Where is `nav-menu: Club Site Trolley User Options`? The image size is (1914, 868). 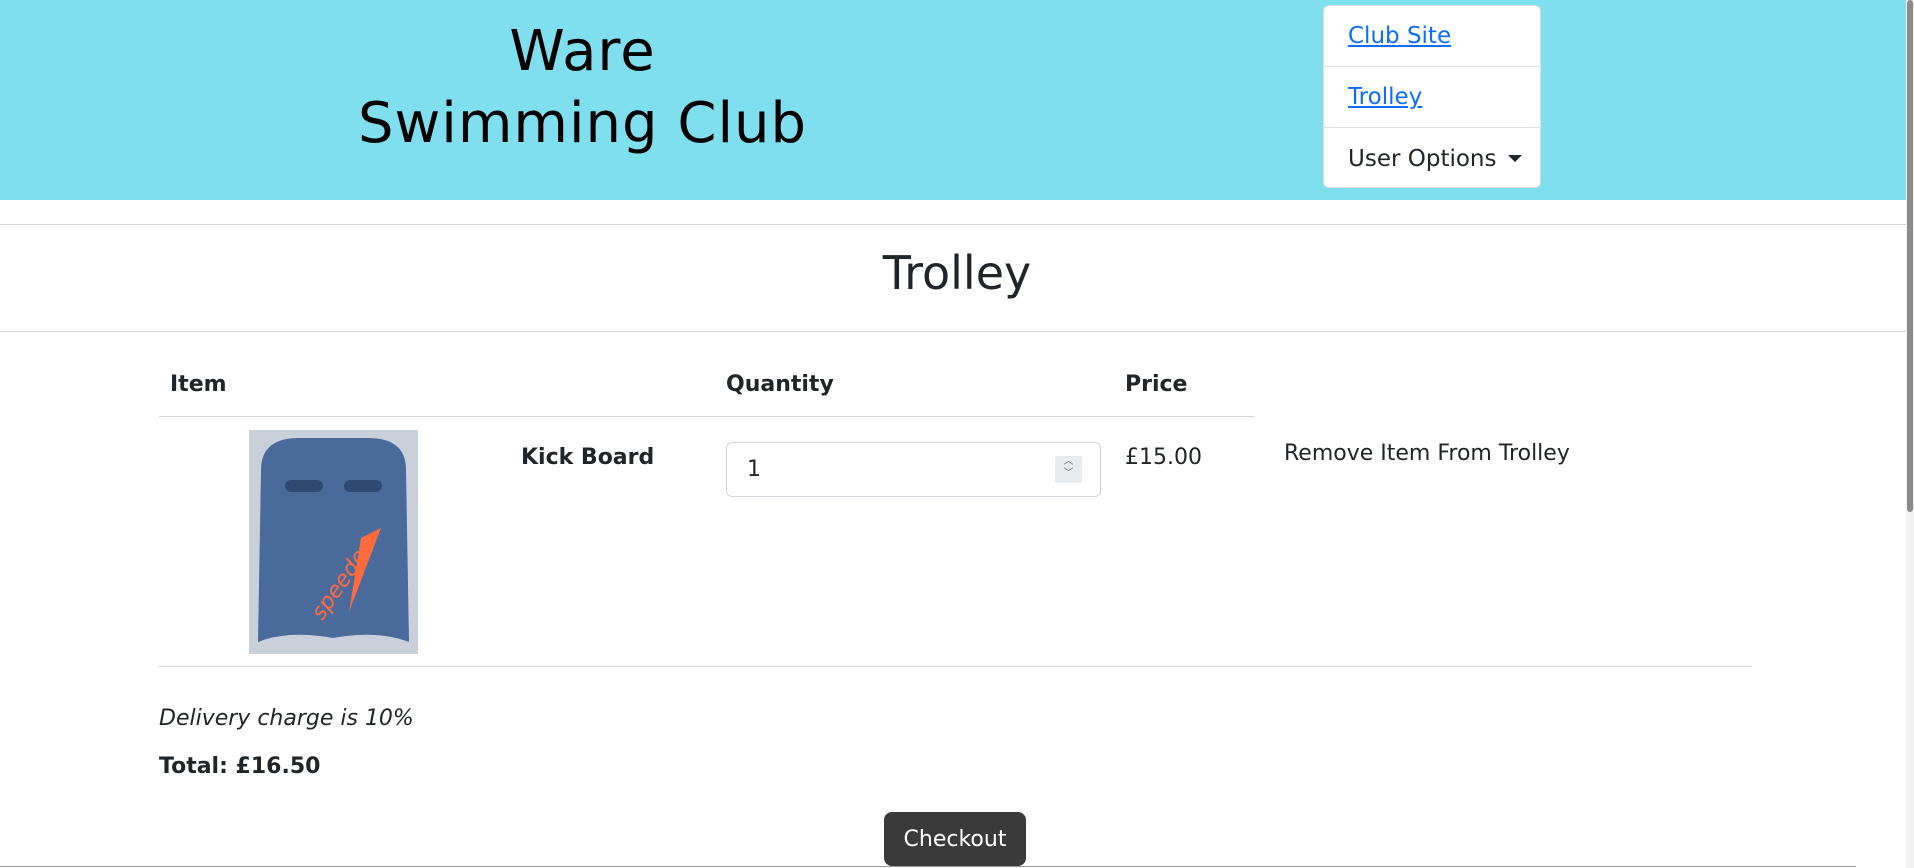 nav-menu: Club Site Trolley User Options is located at coordinates (1432, 96).